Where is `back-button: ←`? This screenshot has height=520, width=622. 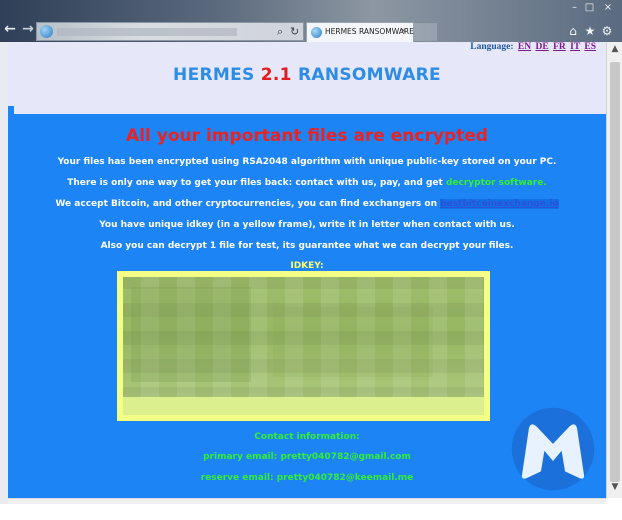 back-button: ← is located at coordinates (10, 29).